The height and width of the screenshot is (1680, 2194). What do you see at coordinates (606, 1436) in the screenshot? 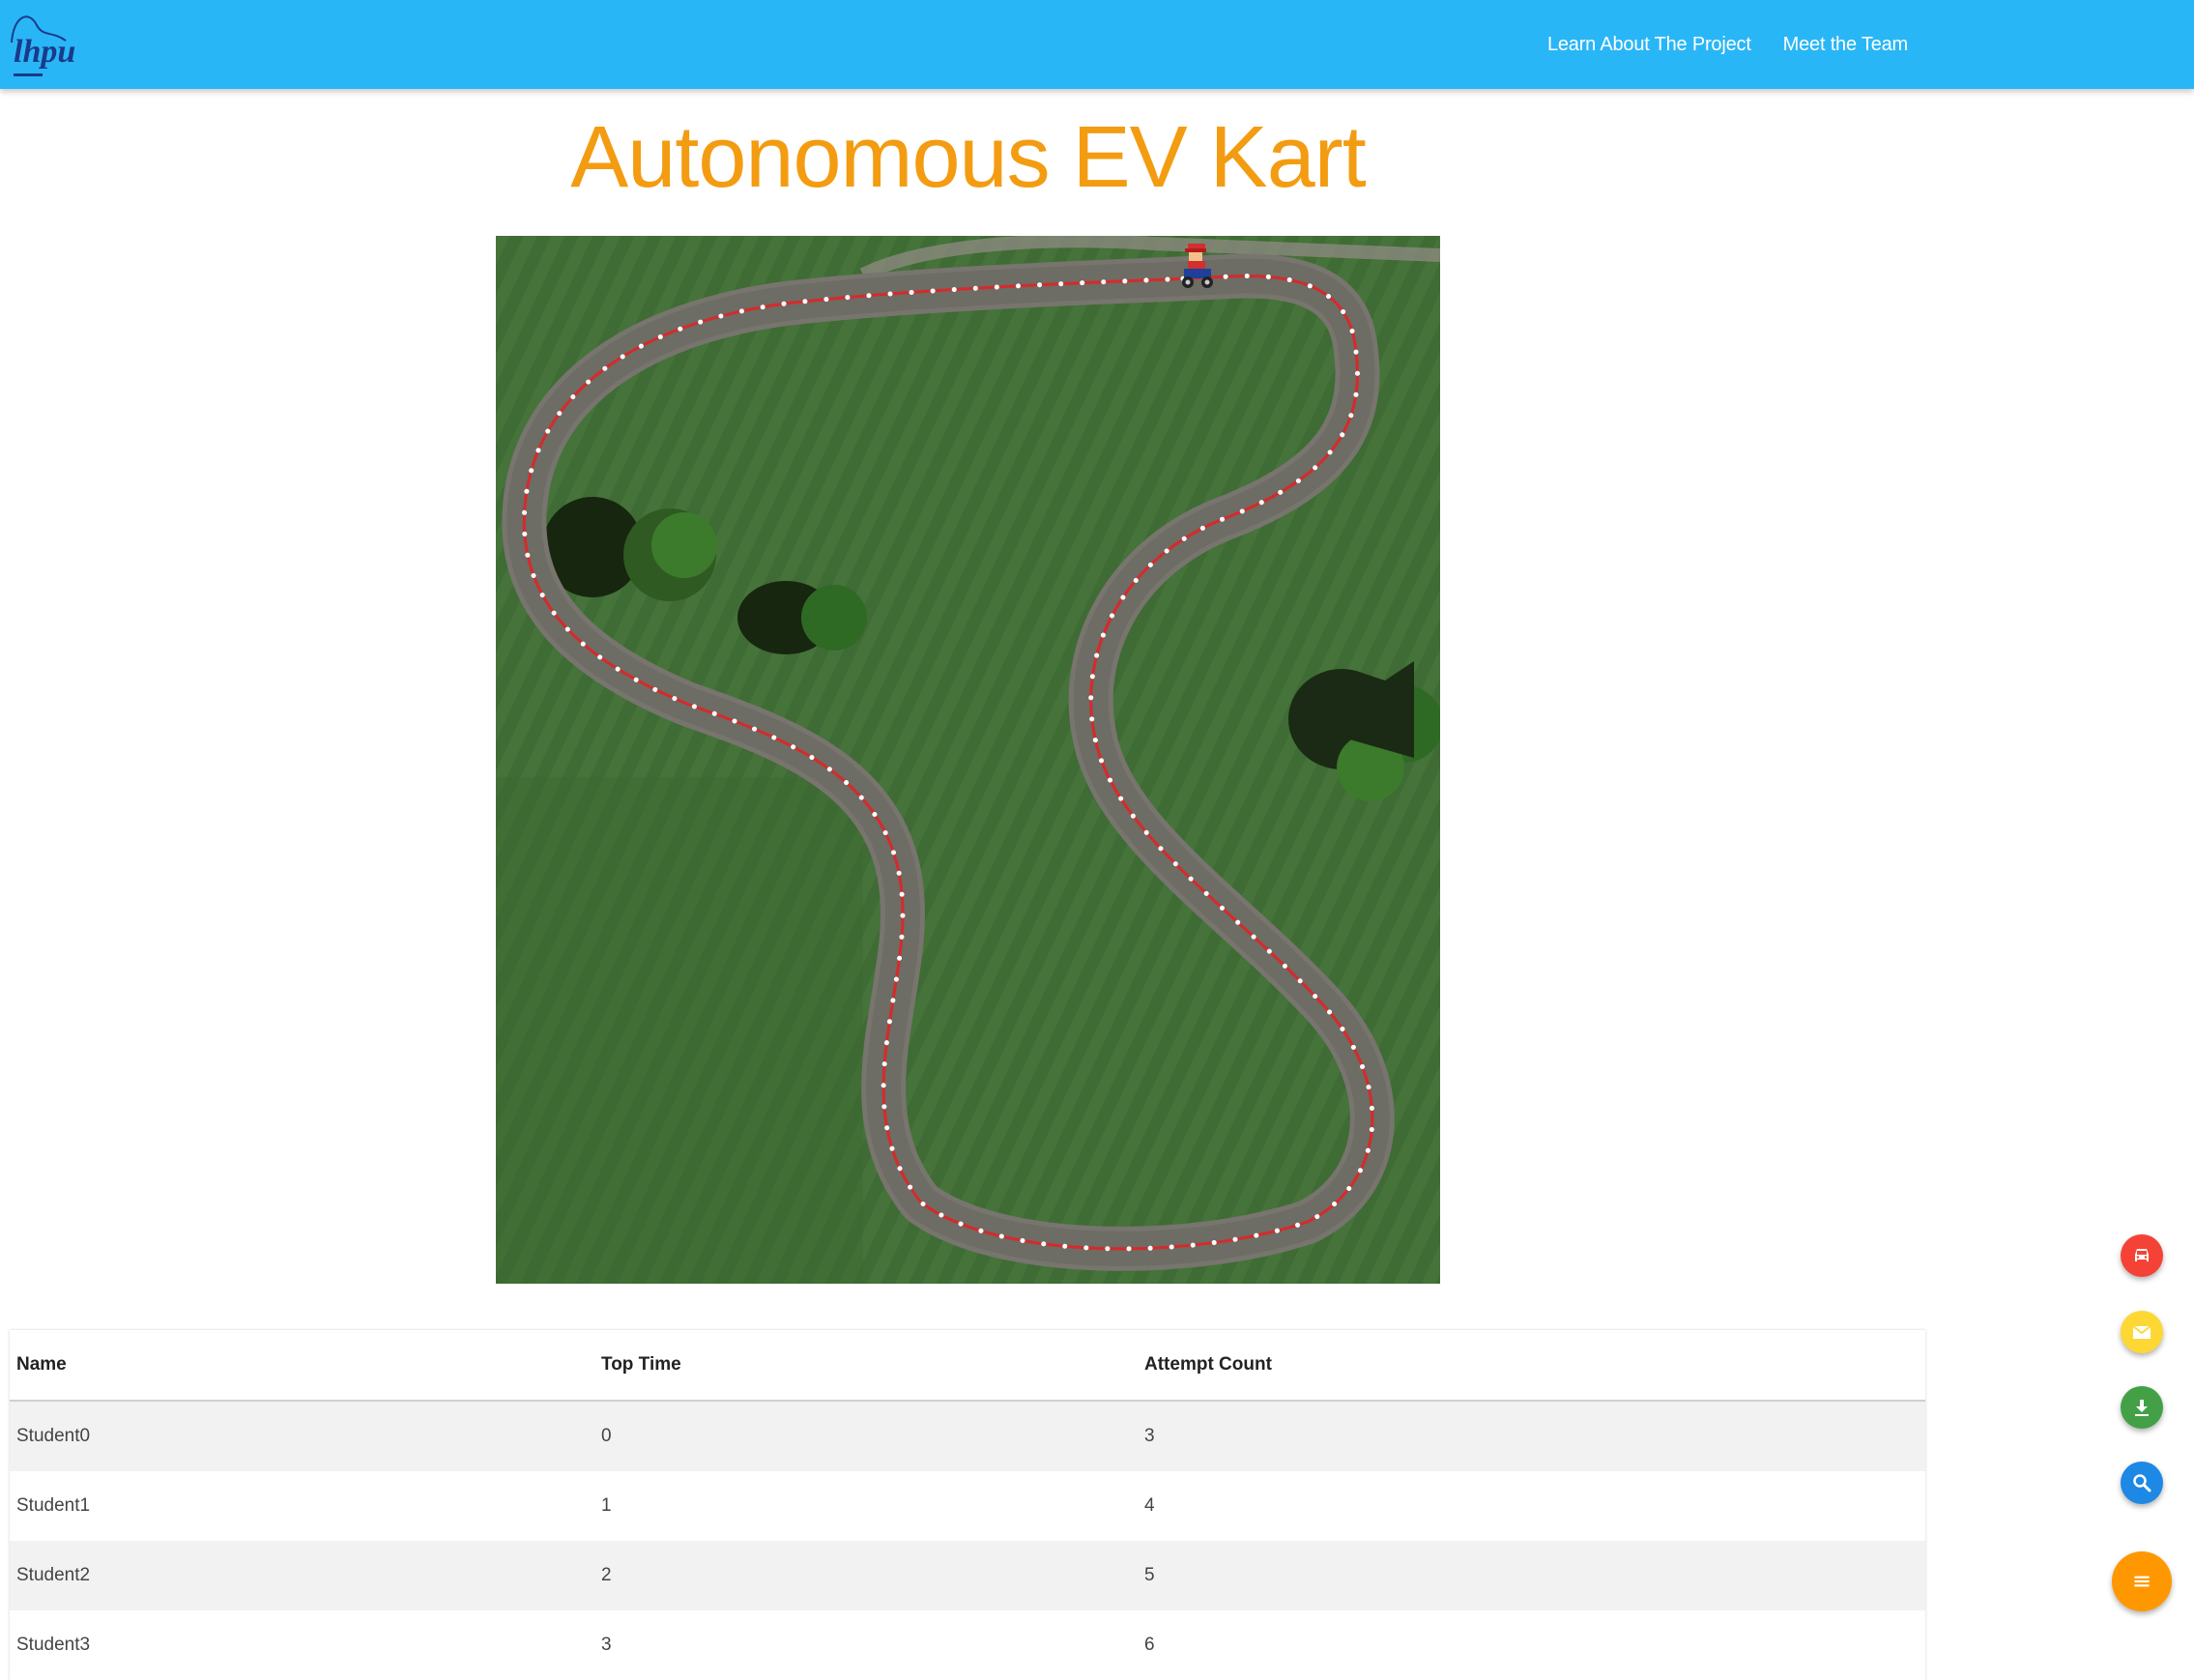
I see `cell-top-time: 0` at bounding box center [606, 1436].